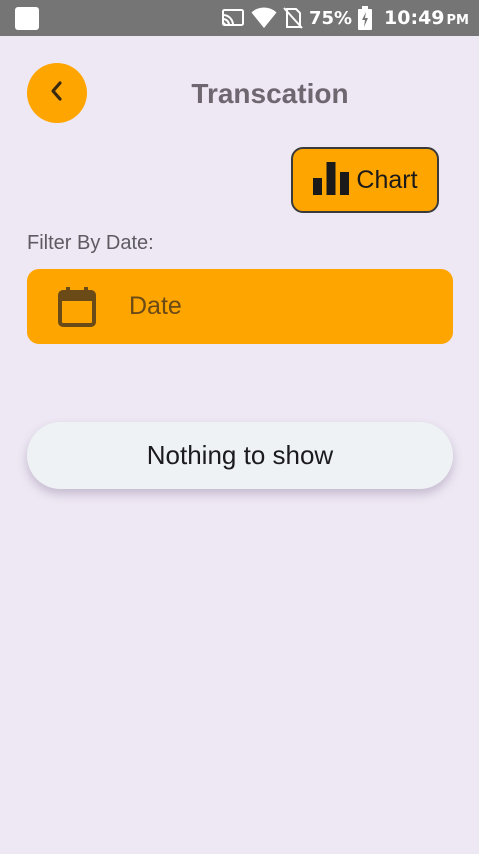 Image resolution: width=479 pixels, height=854 pixels. What do you see at coordinates (233, 18) in the screenshot?
I see `cast-icon` at bounding box center [233, 18].